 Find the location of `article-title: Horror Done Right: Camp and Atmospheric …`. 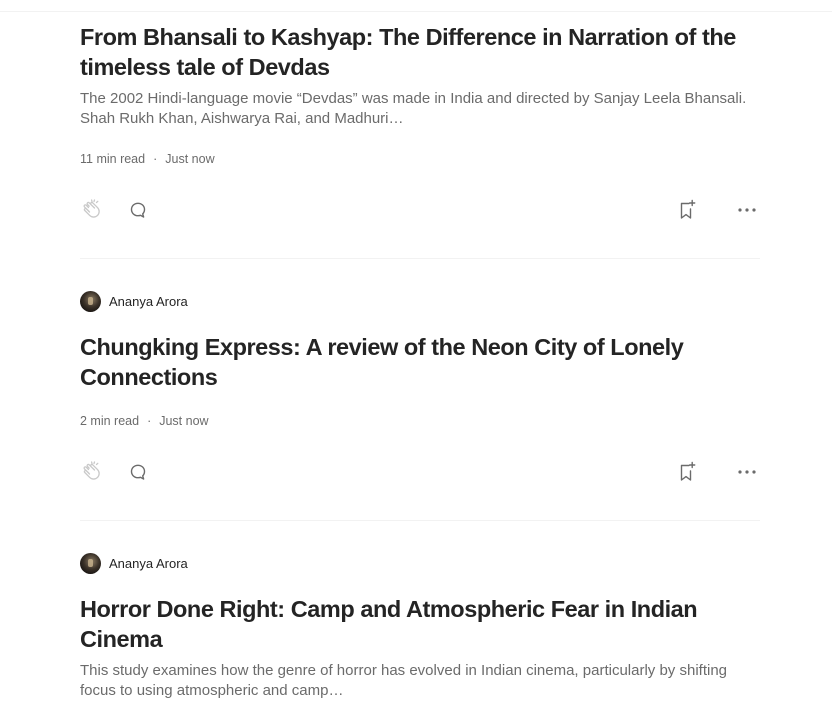

article-title: Horror Done Right: Camp and Atmospheric … is located at coordinates (420, 624).